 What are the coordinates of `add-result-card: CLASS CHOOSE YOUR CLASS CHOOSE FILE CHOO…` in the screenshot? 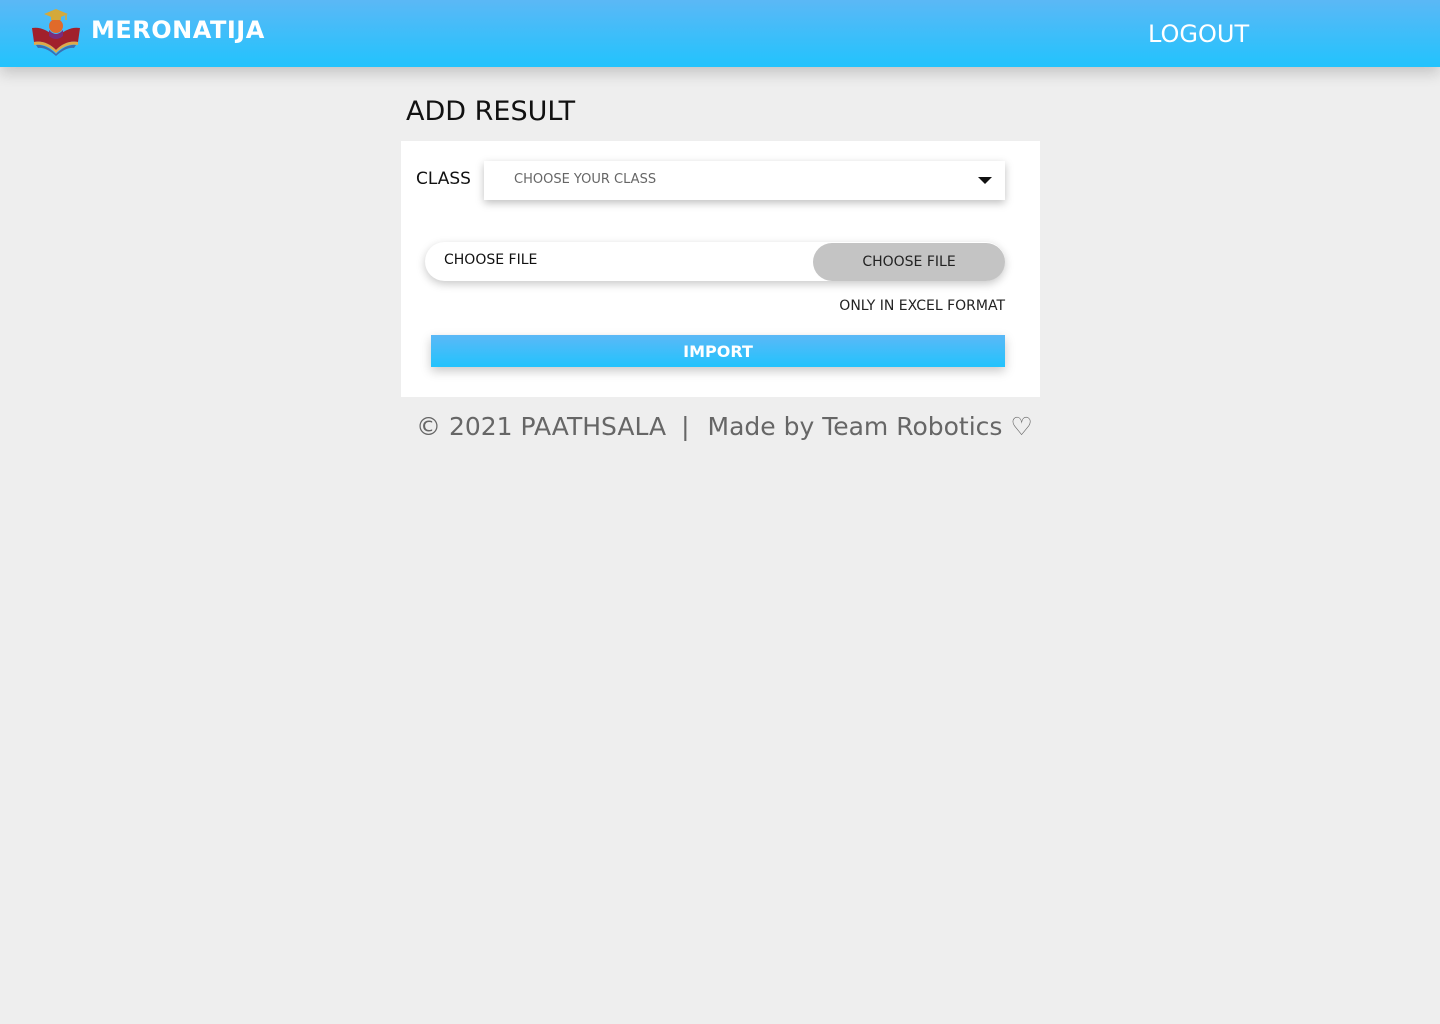 It's located at (720, 269).